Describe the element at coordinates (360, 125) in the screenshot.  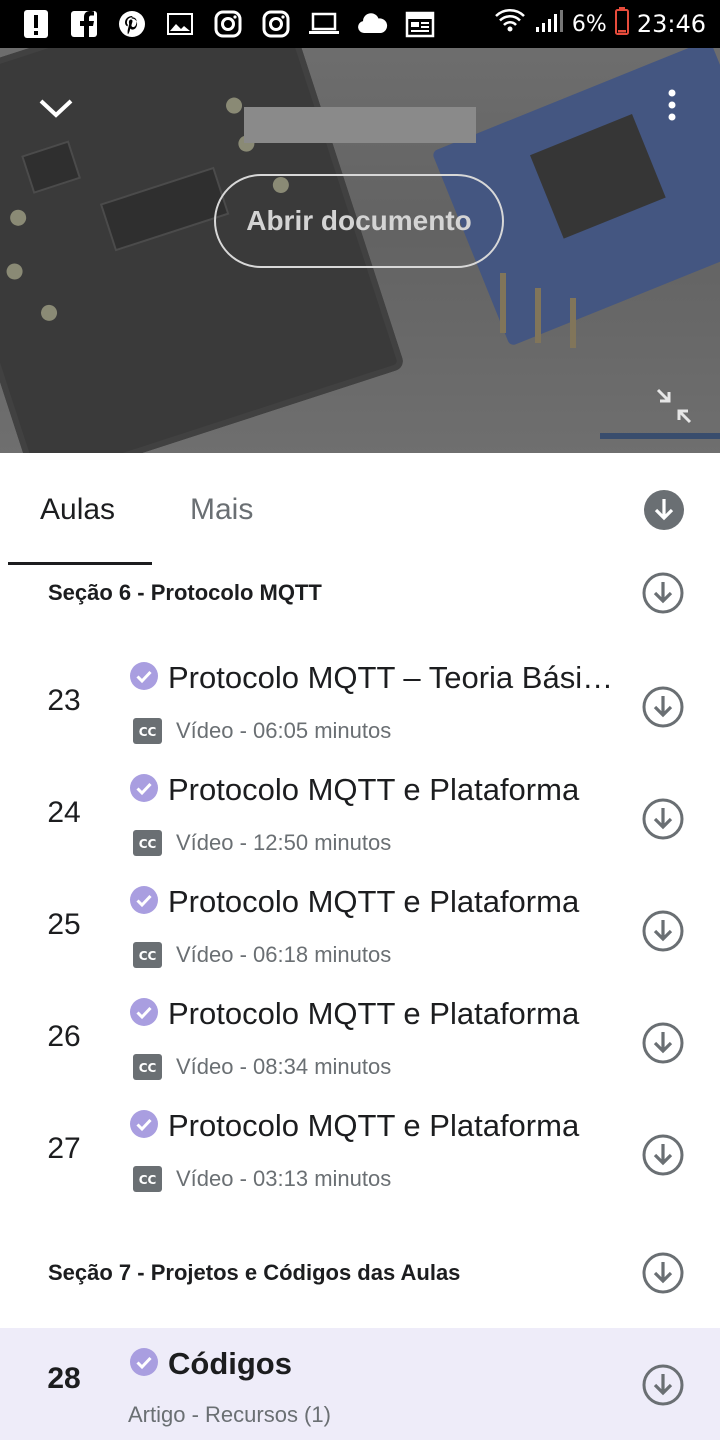
I see `lecture-title-placeholder` at that location.